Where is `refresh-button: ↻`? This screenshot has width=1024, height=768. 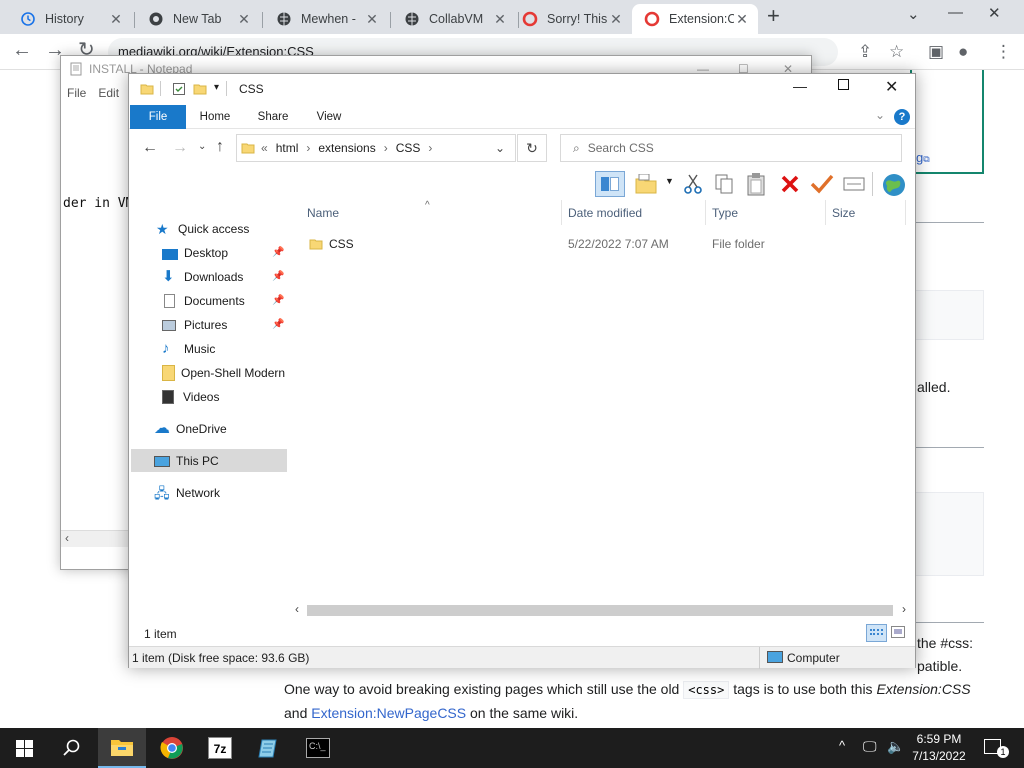
refresh-button: ↻ is located at coordinates (532, 148).